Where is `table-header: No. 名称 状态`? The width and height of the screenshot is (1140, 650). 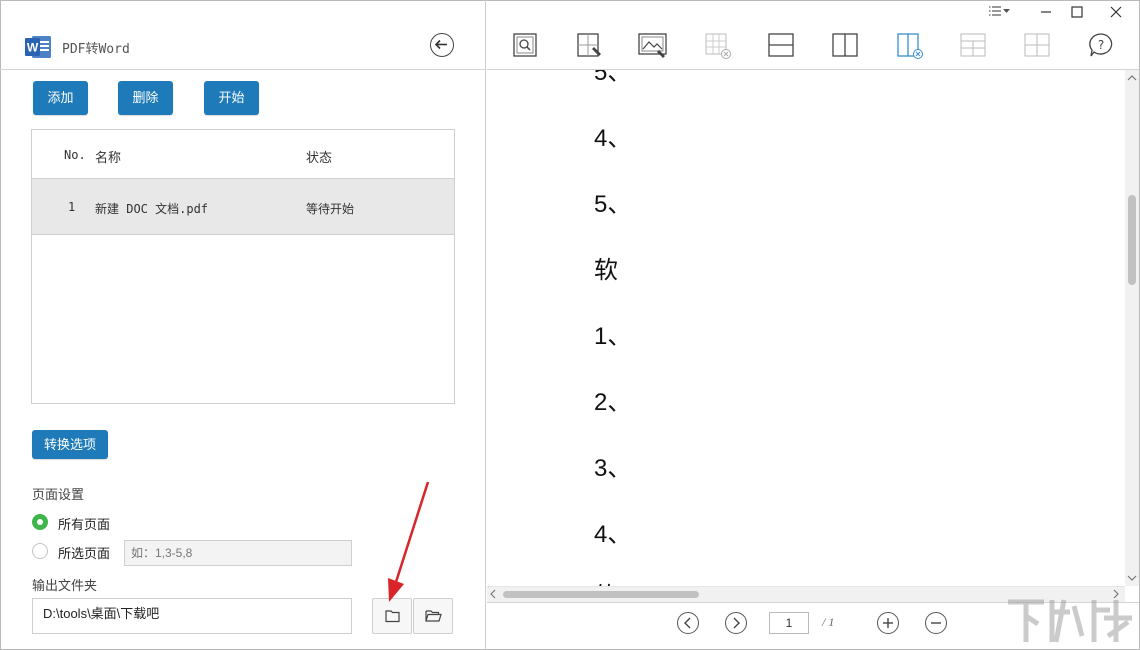
table-header: No. 名称 状态 is located at coordinates (243, 154).